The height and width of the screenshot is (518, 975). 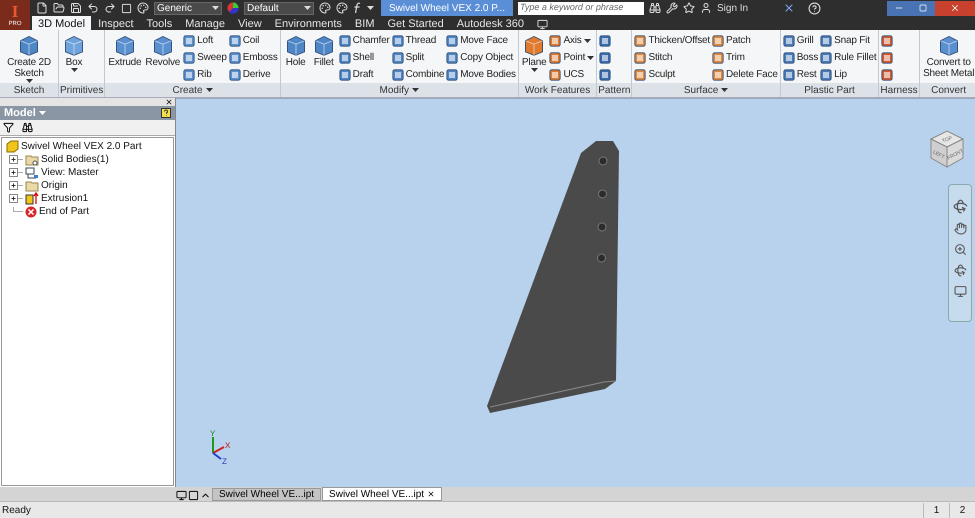 What do you see at coordinates (192, 90) in the screenshot?
I see `panel-title-bar: Create` at bounding box center [192, 90].